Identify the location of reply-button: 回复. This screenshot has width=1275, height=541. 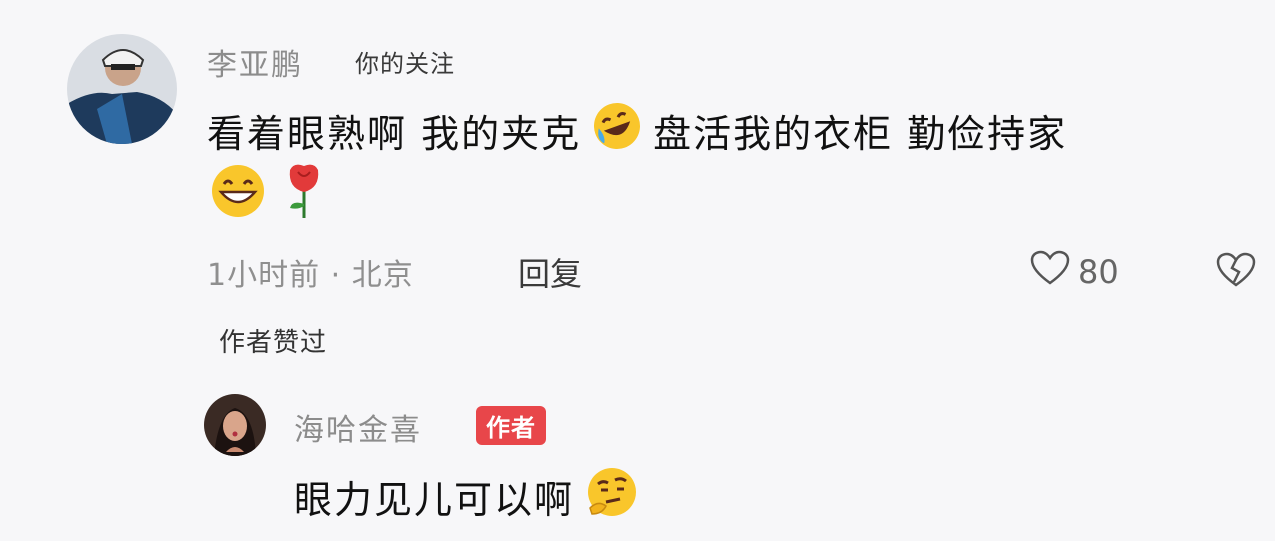
(550, 272).